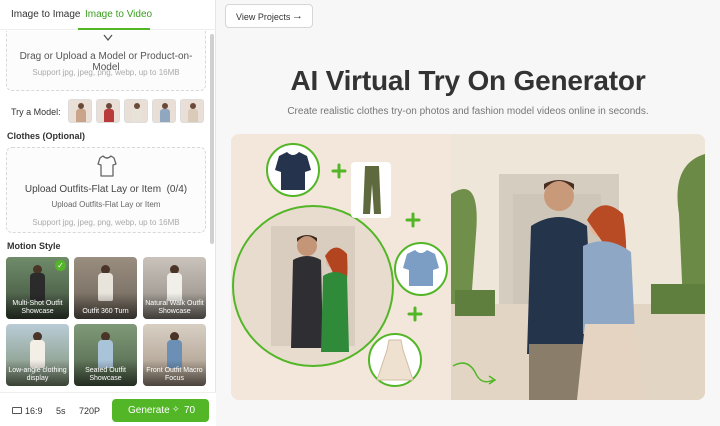  I want to click on motion-style-label: Motion Style, so click(34, 246).